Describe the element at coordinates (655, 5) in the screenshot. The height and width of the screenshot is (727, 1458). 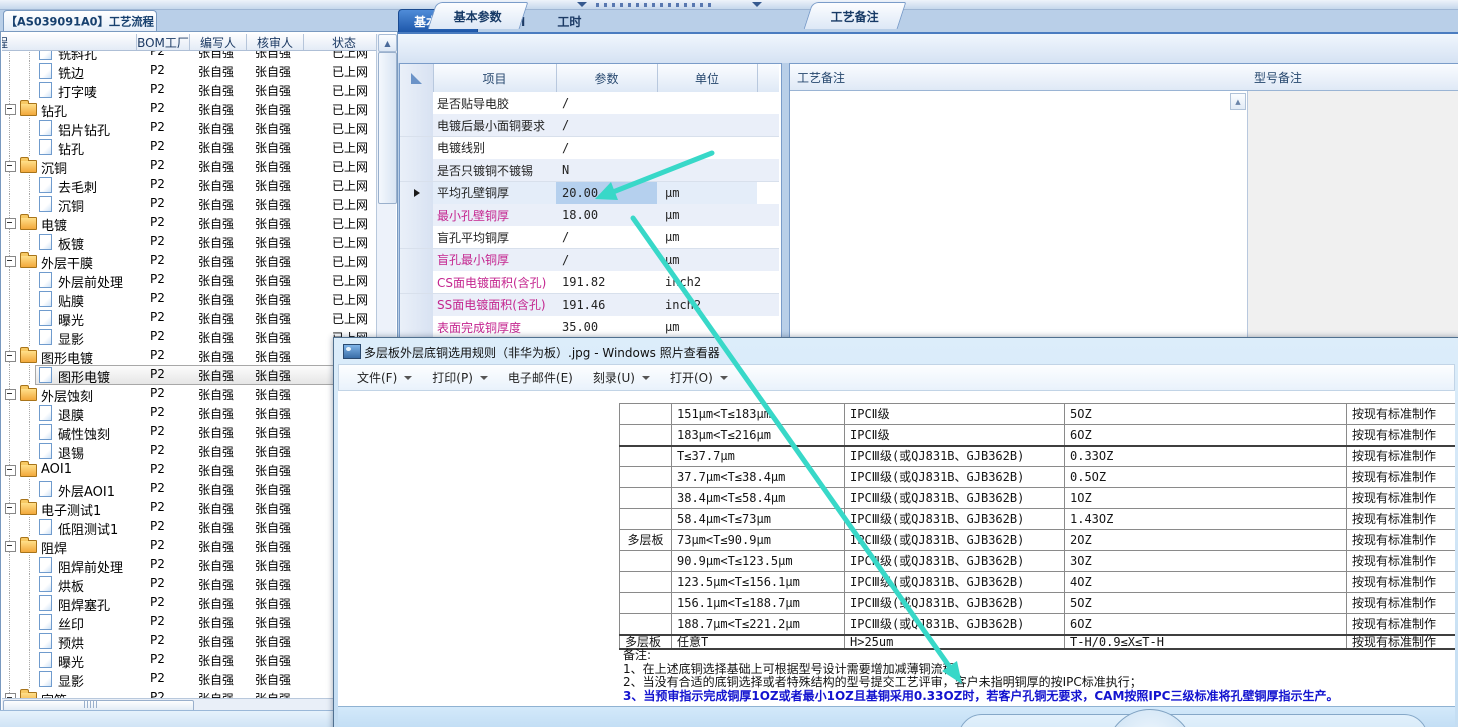
I see `splitter-grip-icon` at that location.